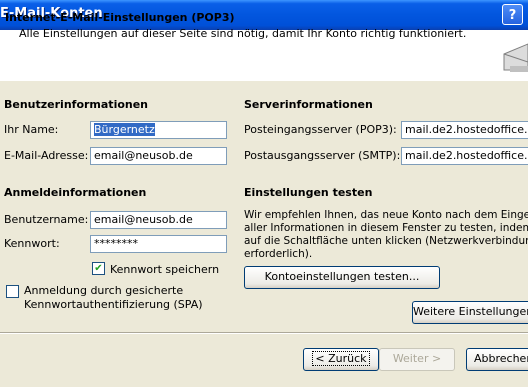 This screenshot has width=528, height=387. I want to click on remember-password-checkbox: ✔, so click(98, 268).